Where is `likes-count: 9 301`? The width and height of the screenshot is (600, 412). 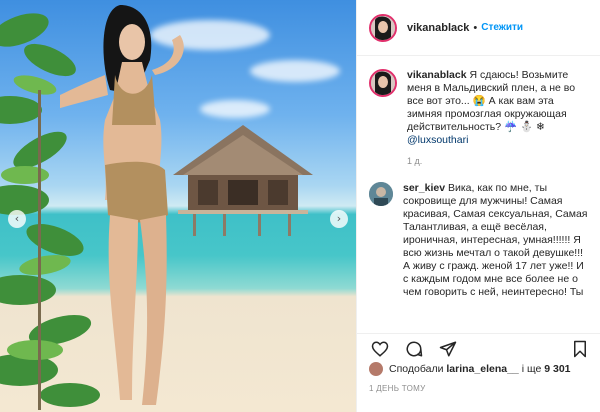
likes-count: 9 301 is located at coordinates (557, 369).